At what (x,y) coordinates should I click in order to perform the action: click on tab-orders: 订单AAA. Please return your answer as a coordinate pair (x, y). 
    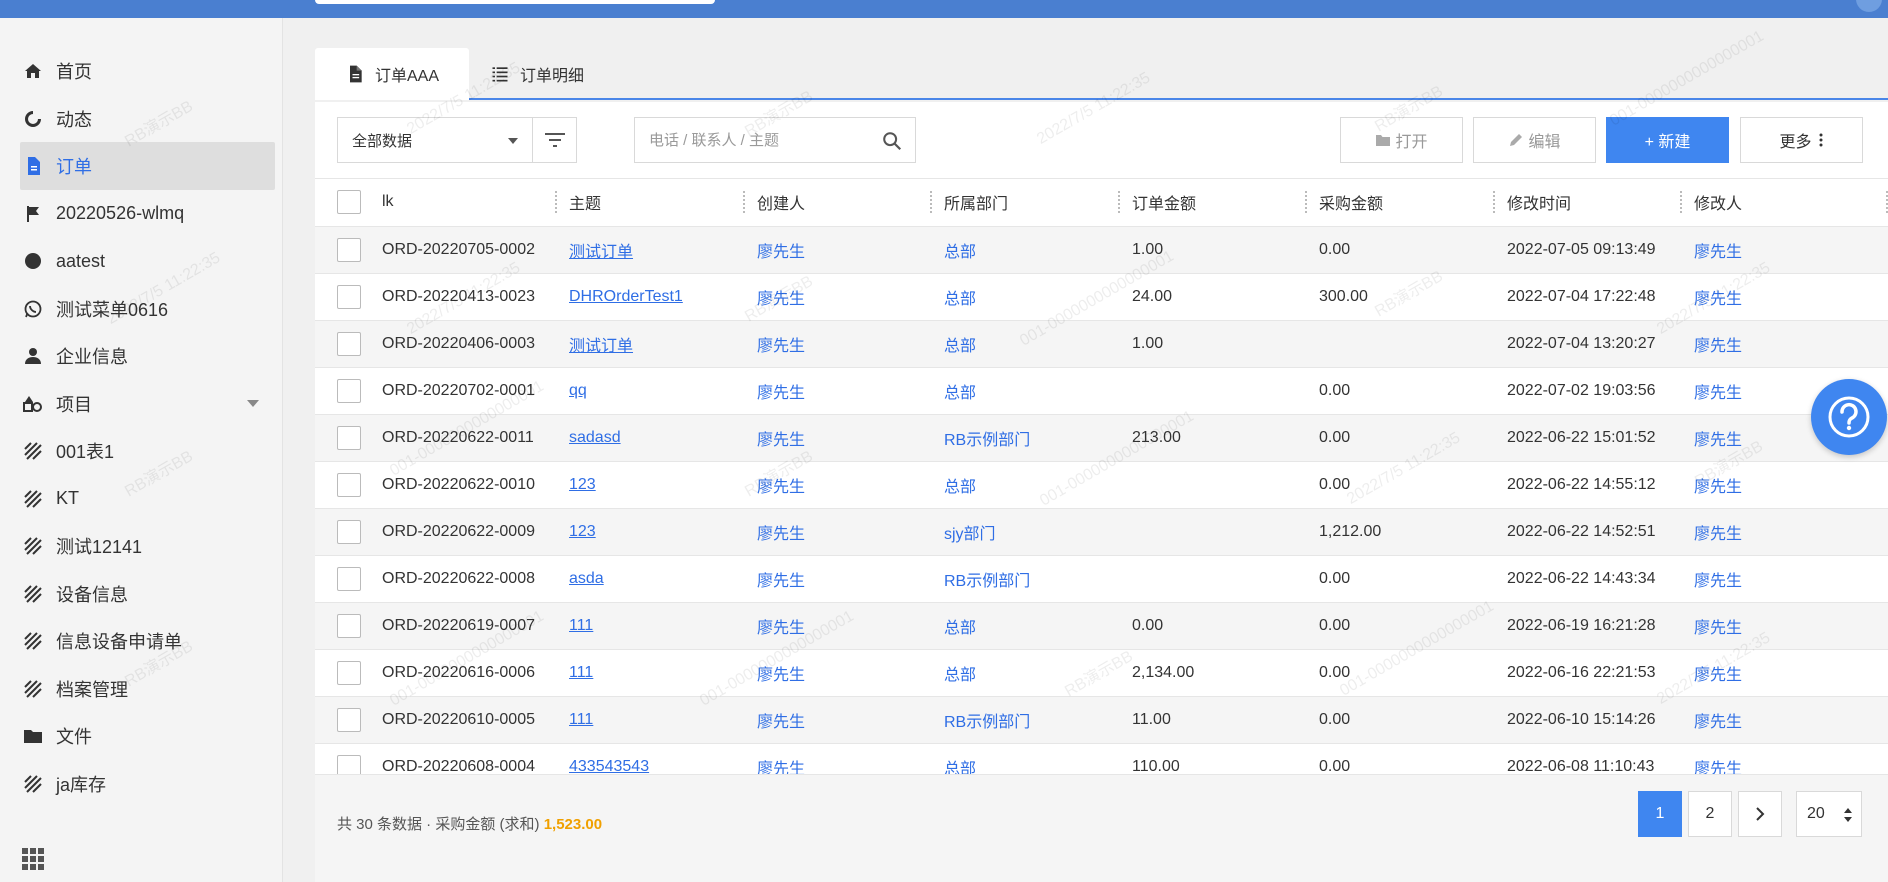
    Looking at the image, I should click on (392, 74).